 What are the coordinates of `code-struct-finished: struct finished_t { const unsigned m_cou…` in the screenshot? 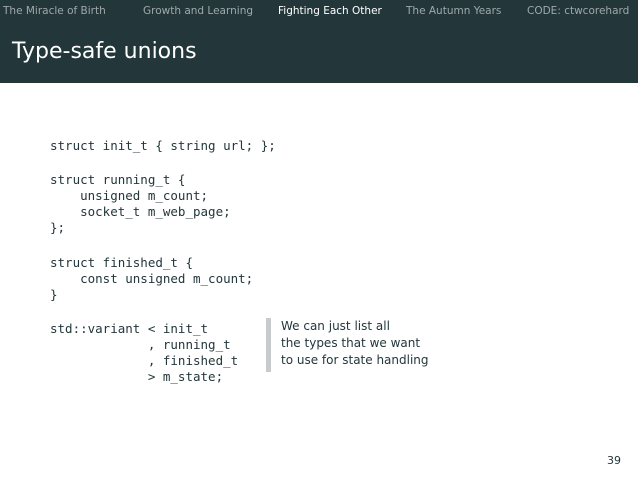 It's located at (152, 278).